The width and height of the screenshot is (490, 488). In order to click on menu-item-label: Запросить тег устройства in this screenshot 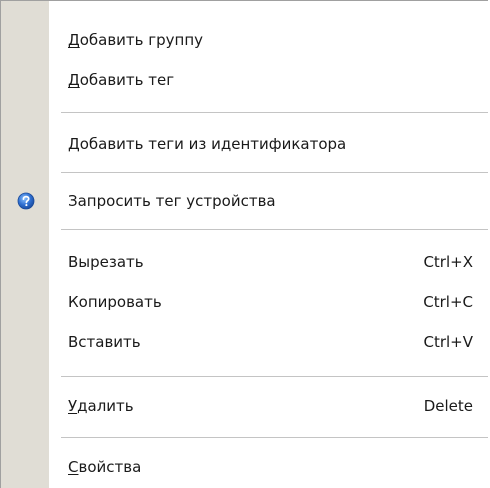, I will do `click(172, 201)`.